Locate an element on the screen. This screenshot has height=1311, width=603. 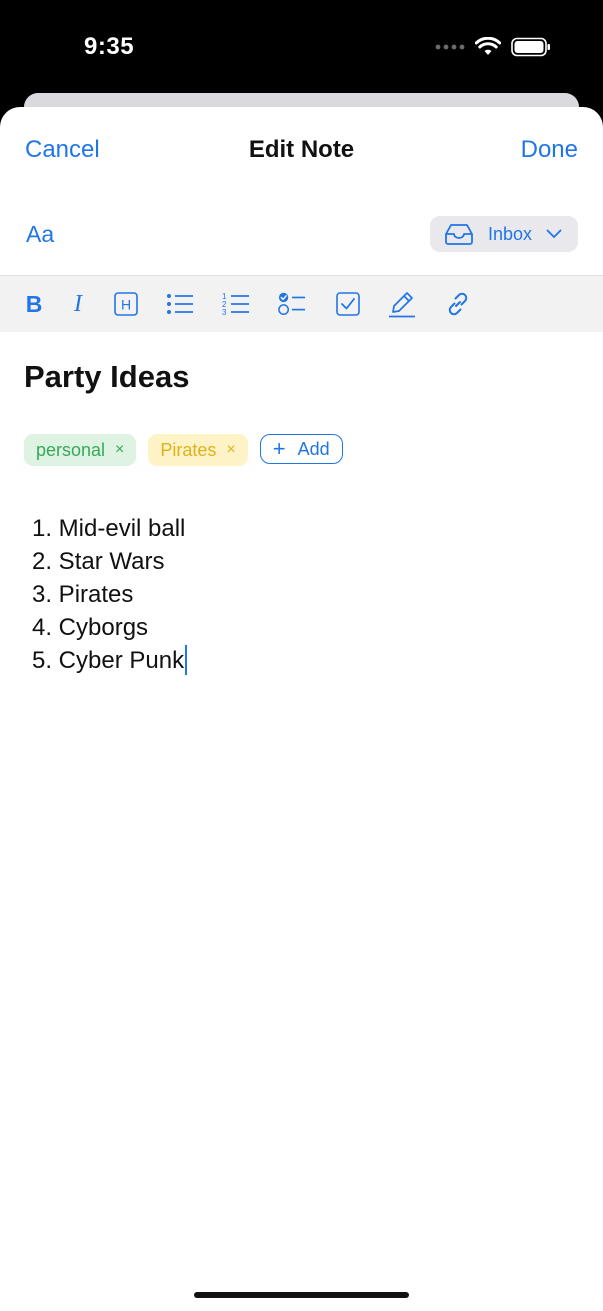
link-icon is located at coordinates (458, 304).